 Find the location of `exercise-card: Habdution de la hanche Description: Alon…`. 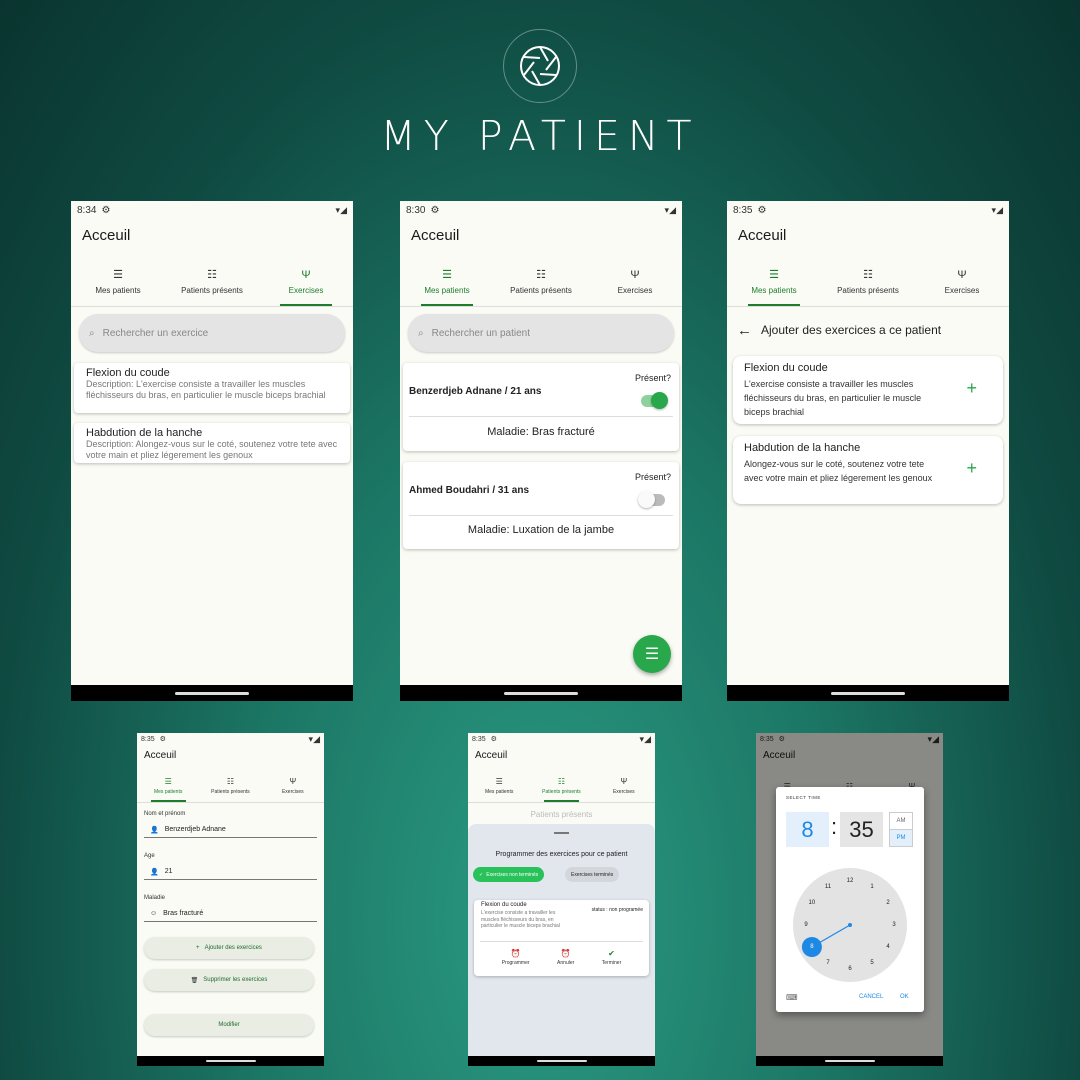

exercise-card: Habdution de la hanche Description: Alon… is located at coordinates (212, 443).